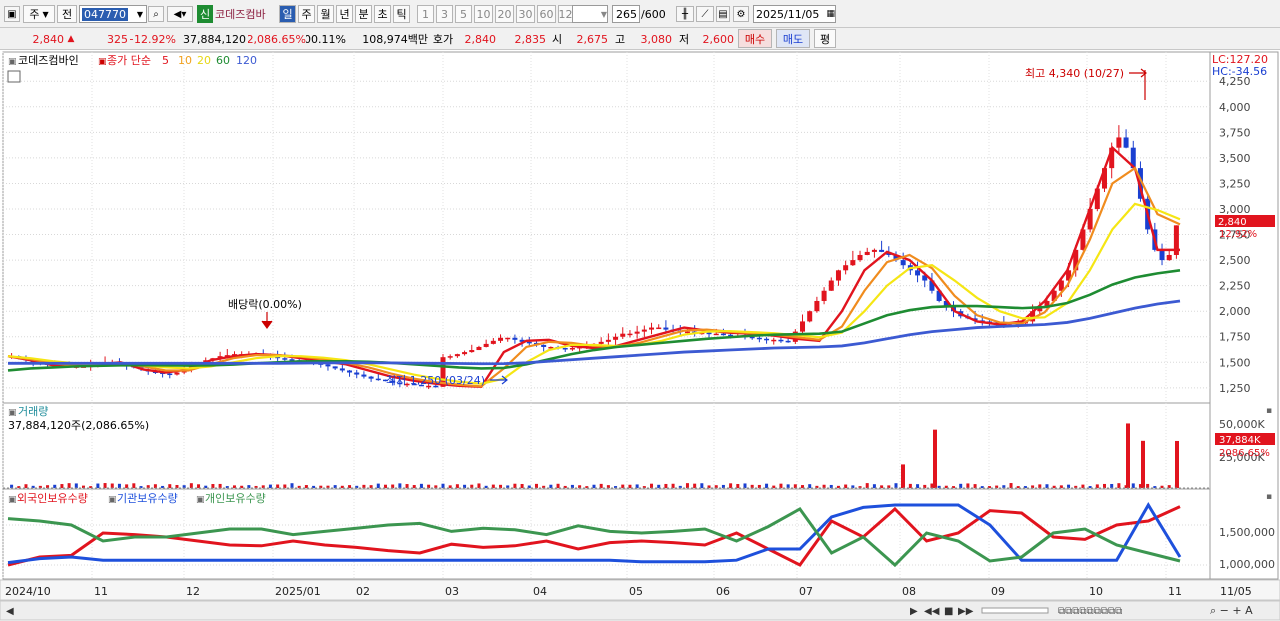  What do you see at coordinates (723, 14) in the screenshot?
I see `save-icon: ▤` at bounding box center [723, 14].